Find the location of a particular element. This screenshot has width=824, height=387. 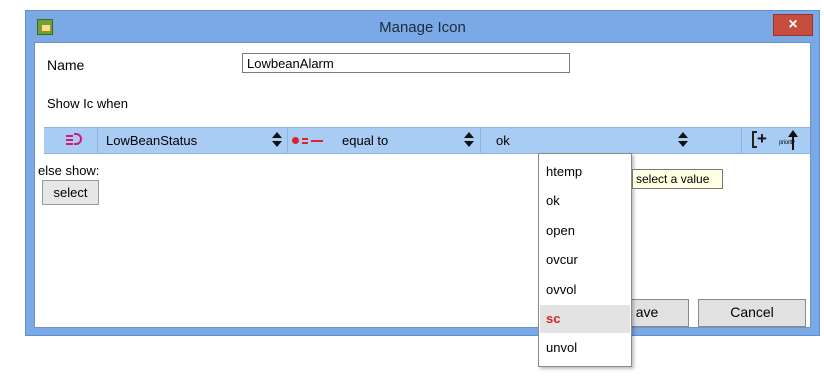

tooltip: select a value is located at coordinates (677, 179).